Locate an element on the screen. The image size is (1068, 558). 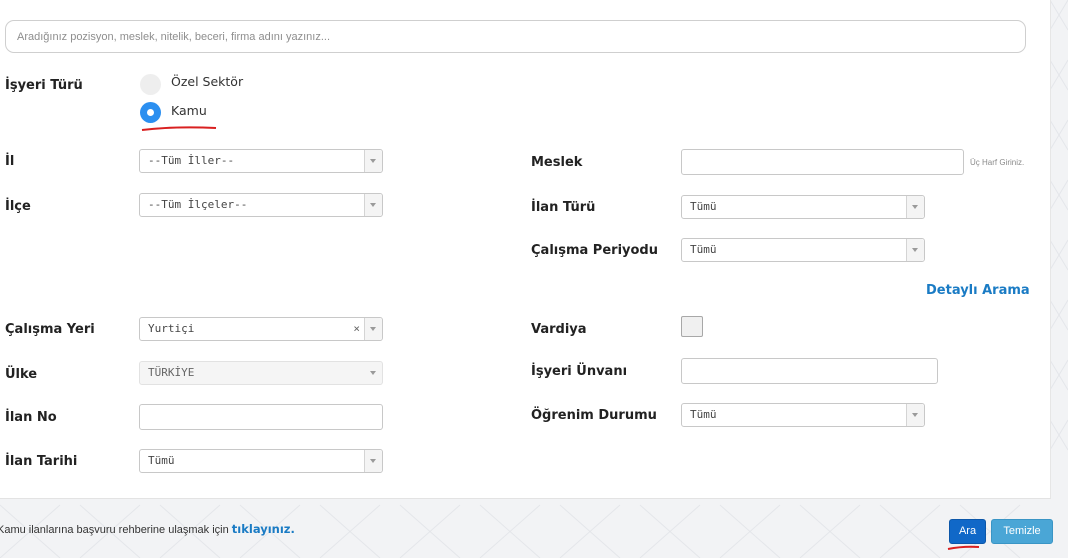
annotation-underline-kamu is located at coordinates (179, 128).